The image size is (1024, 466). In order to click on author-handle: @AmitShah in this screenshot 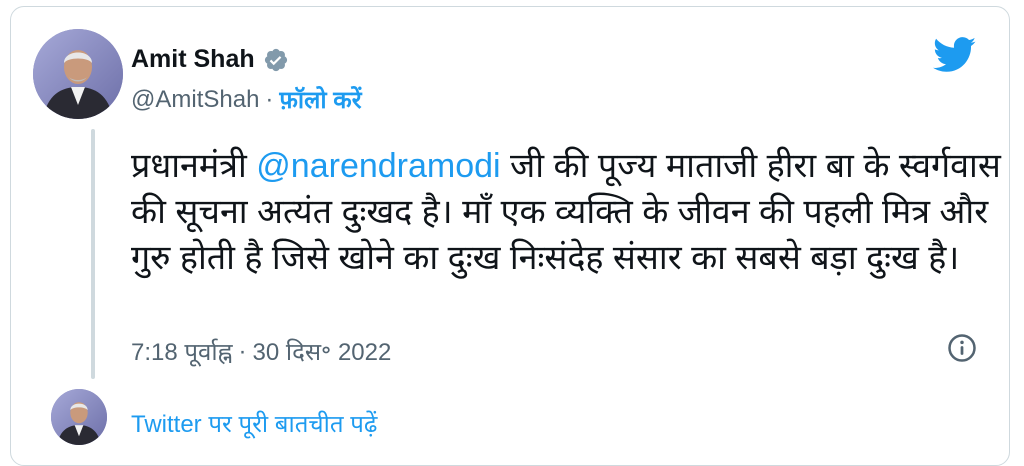, I will do `click(195, 100)`.